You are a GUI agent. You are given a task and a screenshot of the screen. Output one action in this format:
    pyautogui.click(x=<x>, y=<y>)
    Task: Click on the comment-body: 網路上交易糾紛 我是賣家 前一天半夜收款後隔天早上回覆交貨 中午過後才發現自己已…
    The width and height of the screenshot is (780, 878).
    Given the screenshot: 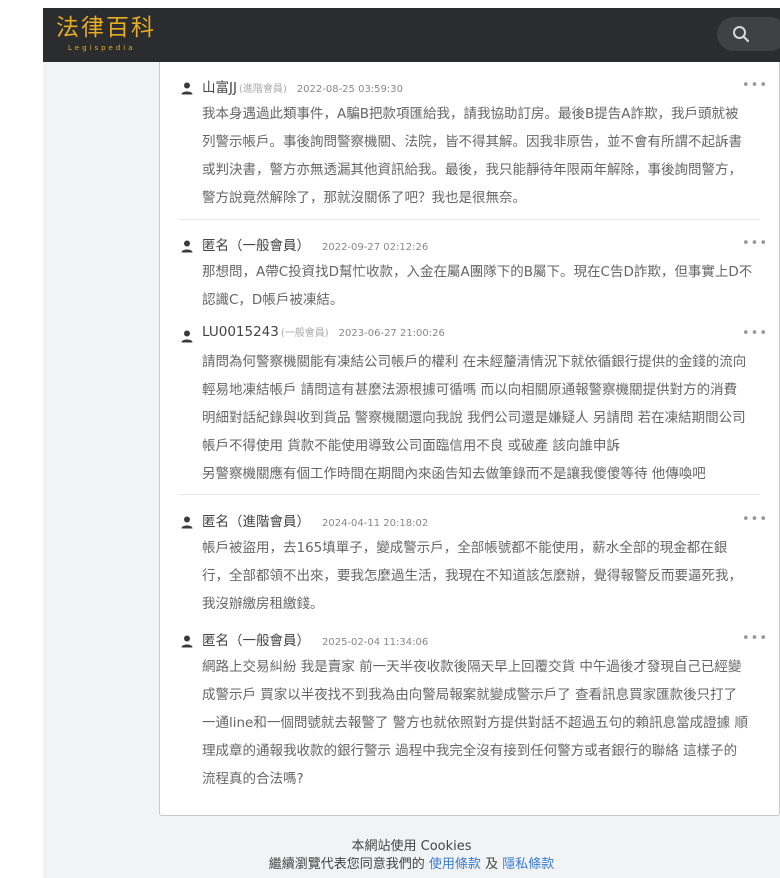 What is the action you would take?
    pyautogui.click(x=481, y=723)
    